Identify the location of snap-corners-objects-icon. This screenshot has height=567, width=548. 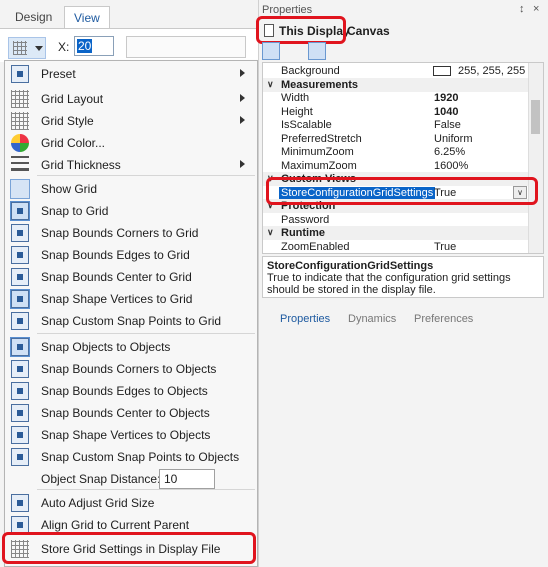
(20, 369).